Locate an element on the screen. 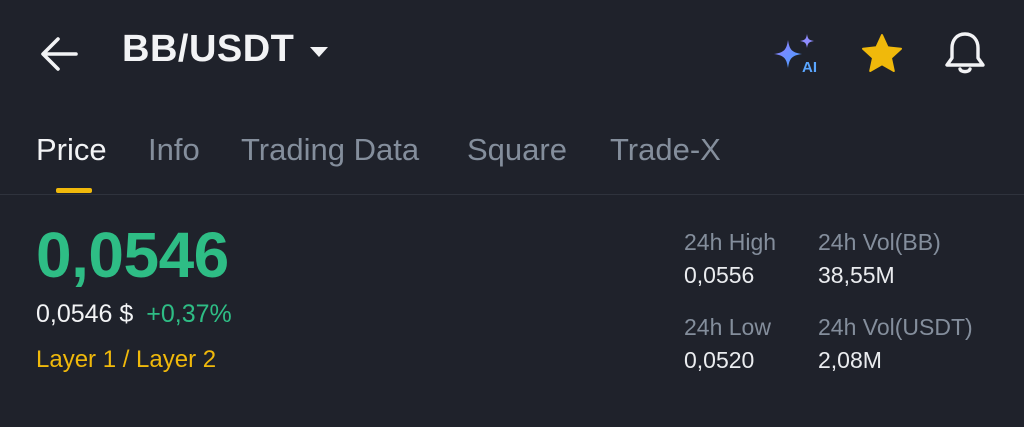  tab-trading-data: Trading Data is located at coordinates (330, 150).